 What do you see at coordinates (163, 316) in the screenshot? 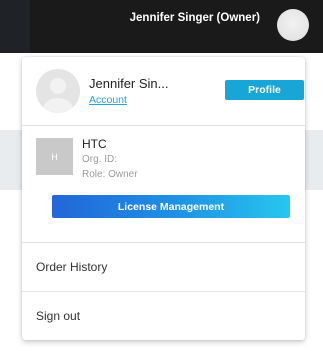
I see `menu-item-sign-out: Sign out` at bounding box center [163, 316].